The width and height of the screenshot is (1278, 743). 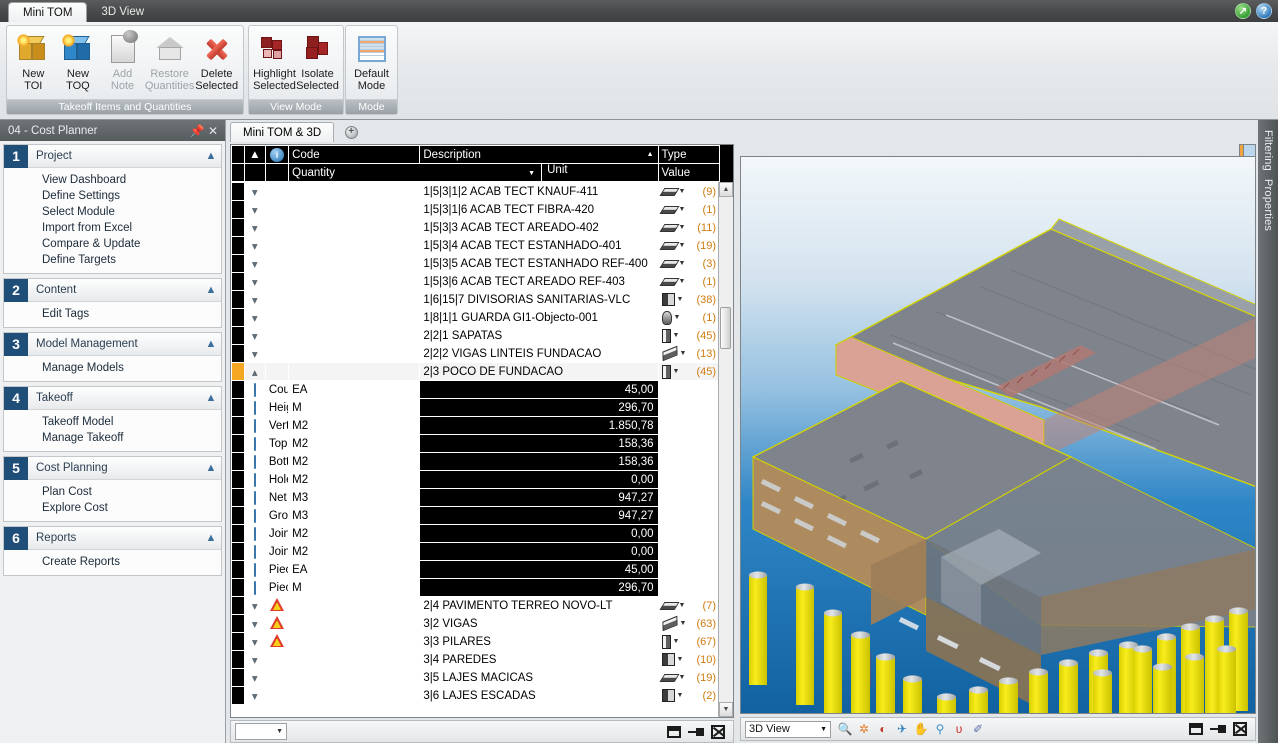 I want to click on new-toq-button: New TOQ, so click(x=78, y=61).